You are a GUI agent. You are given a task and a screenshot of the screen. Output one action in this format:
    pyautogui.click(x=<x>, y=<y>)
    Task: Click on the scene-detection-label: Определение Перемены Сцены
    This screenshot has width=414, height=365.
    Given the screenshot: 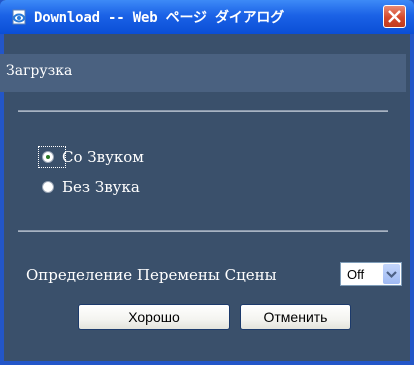 What is the action you would take?
    pyautogui.click(x=151, y=275)
    